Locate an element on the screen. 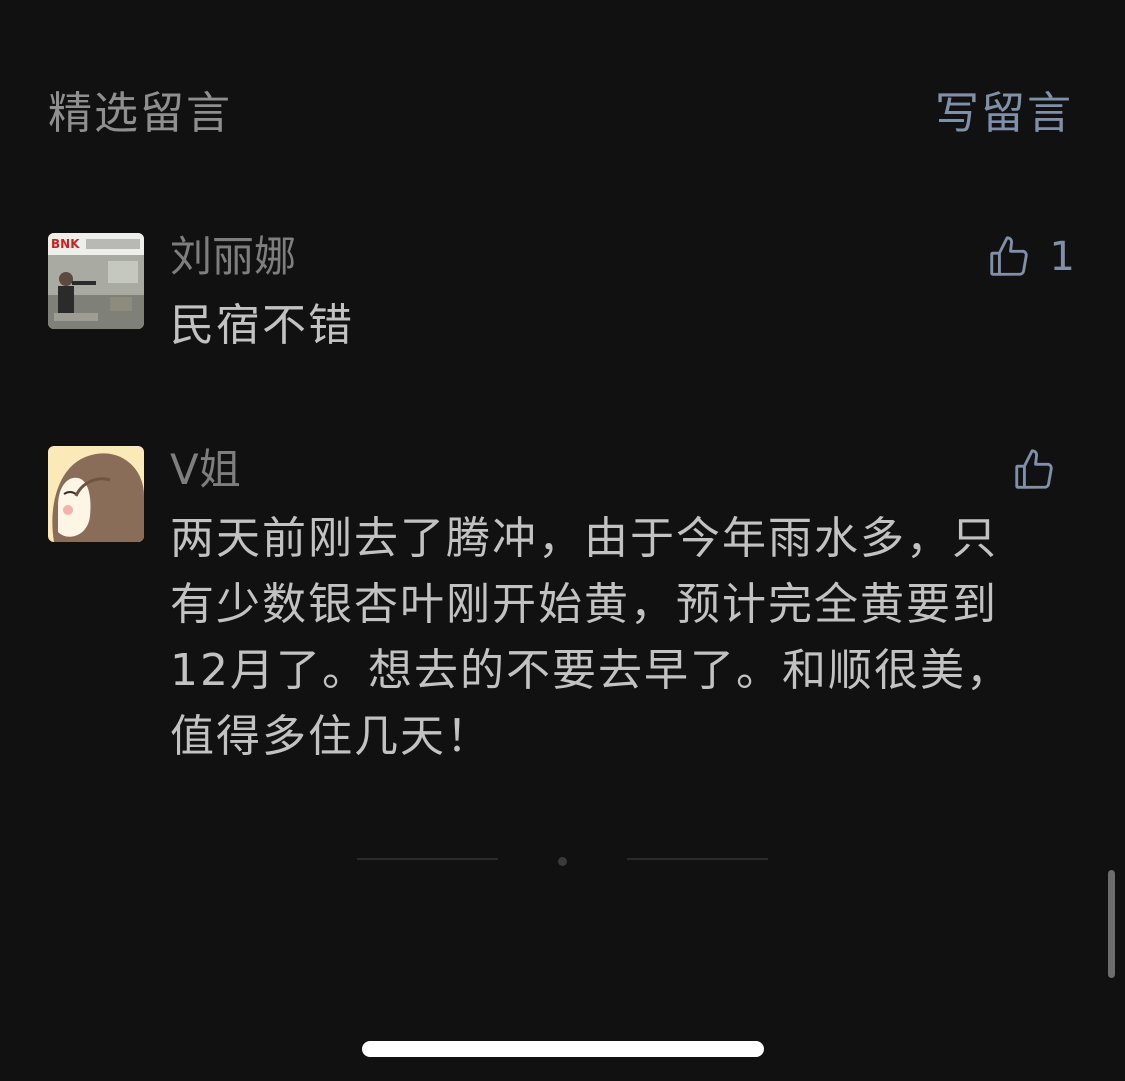 This screenshot has width=1125, height=1081. avatar-photo: BNK is located at coordinates (96, 281).